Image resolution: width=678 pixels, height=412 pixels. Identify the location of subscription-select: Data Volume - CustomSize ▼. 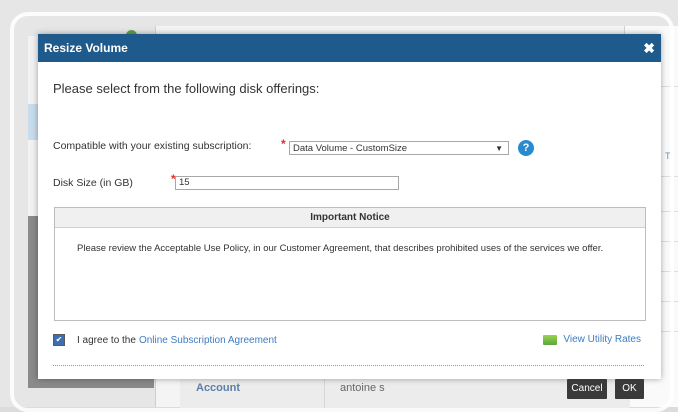
(399, 148).